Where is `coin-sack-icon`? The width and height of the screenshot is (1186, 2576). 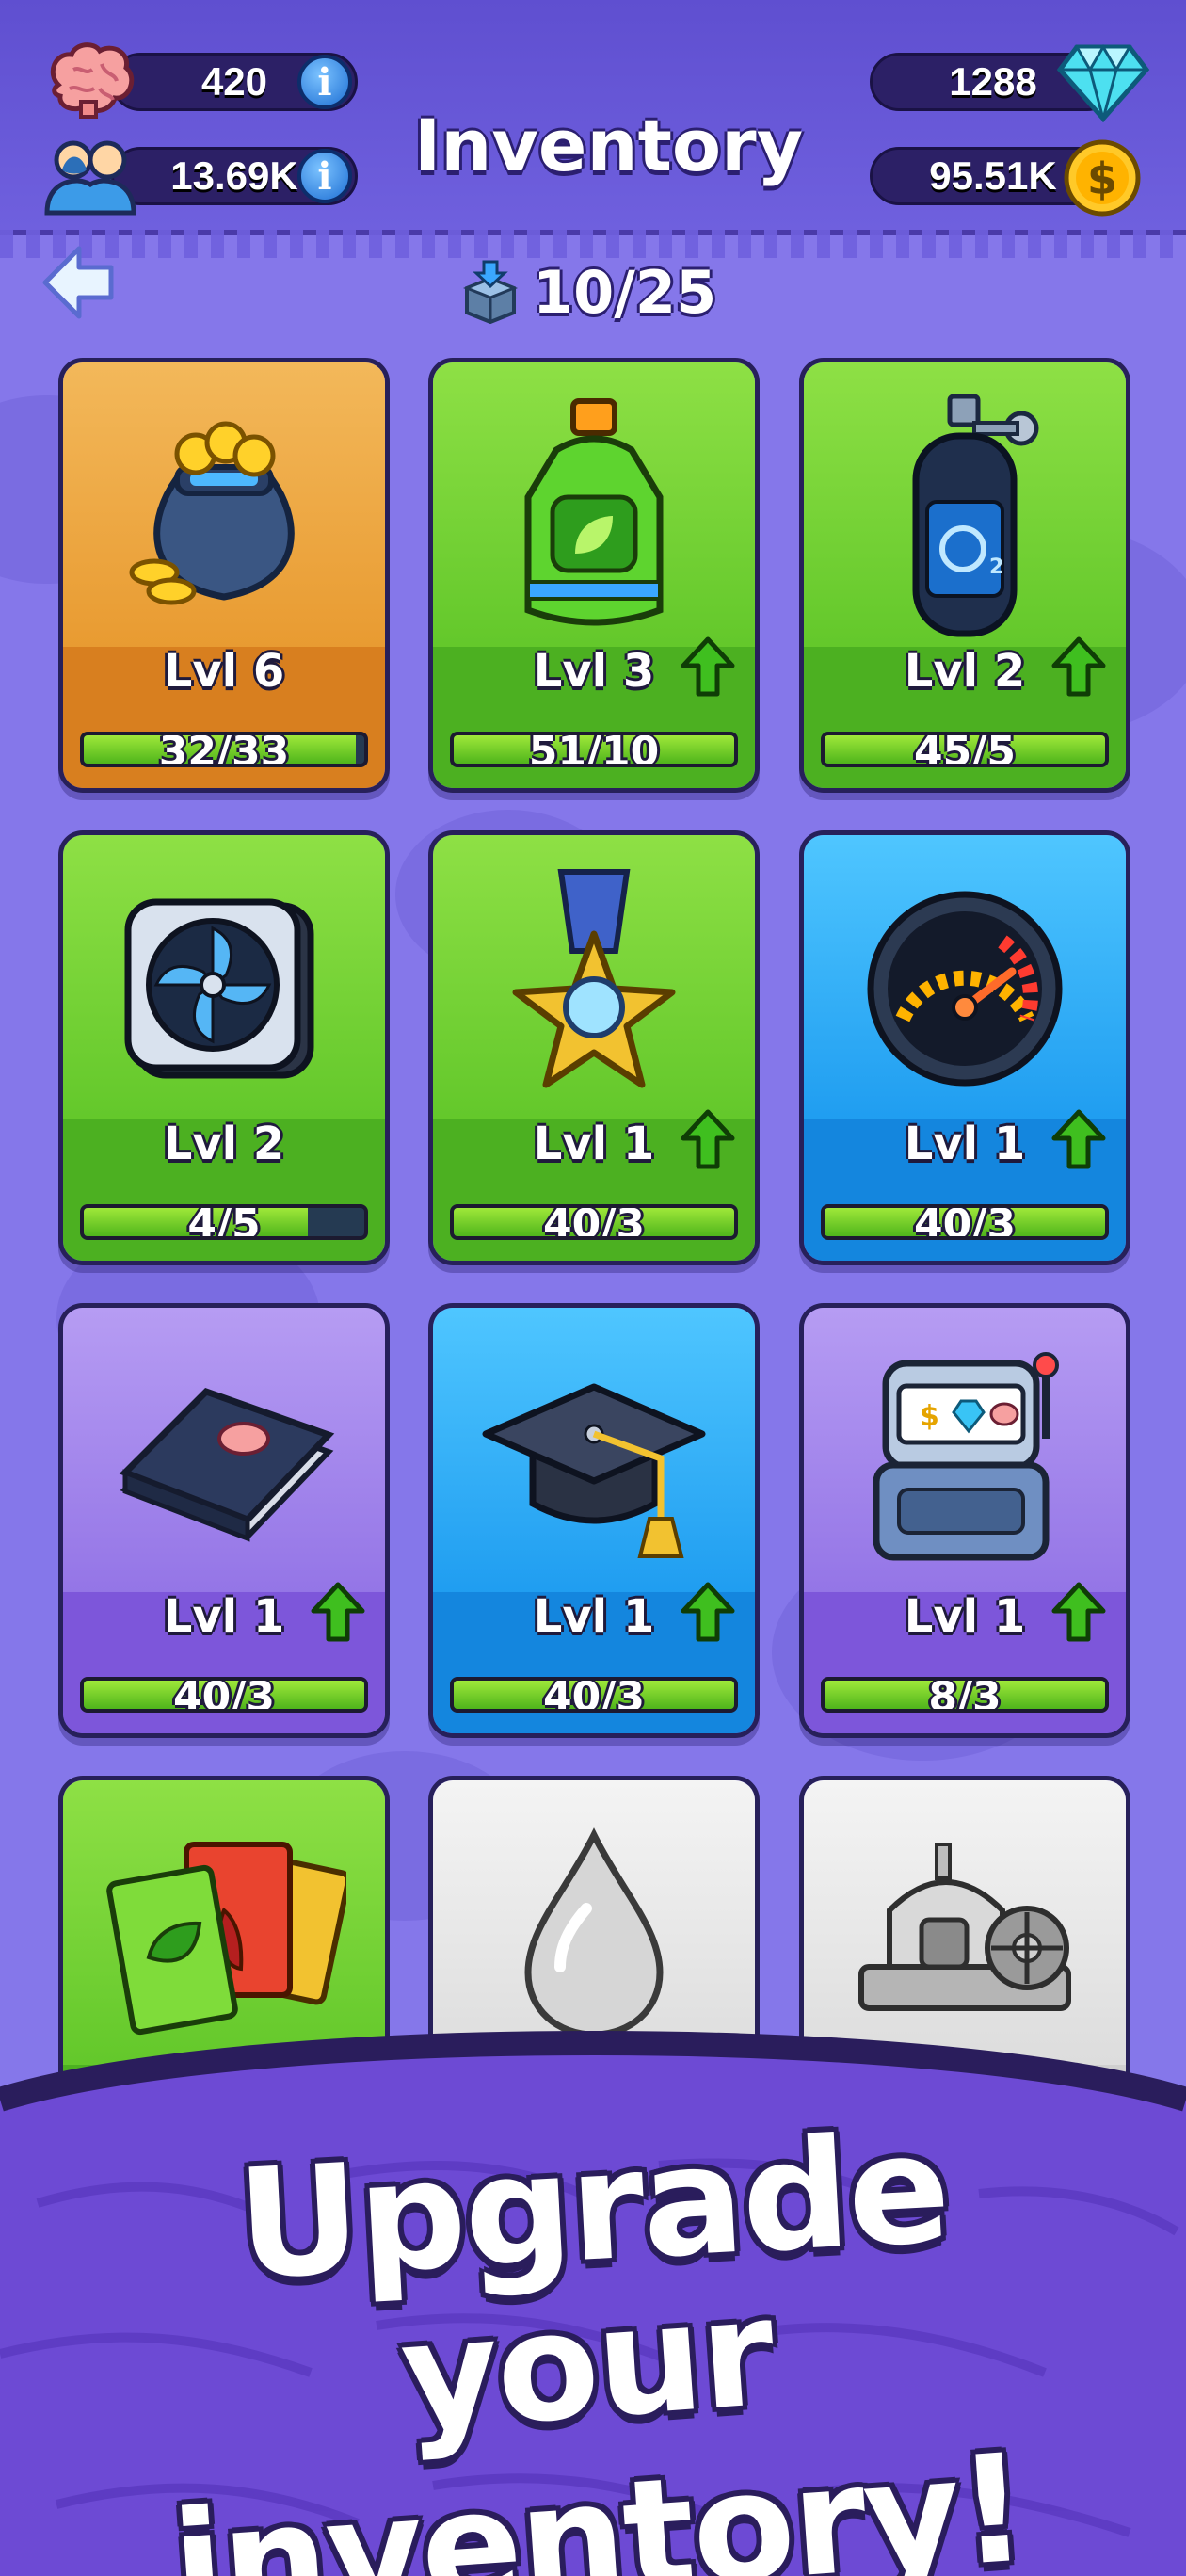
coin-sack-icon is located at coordinates (224, 515).